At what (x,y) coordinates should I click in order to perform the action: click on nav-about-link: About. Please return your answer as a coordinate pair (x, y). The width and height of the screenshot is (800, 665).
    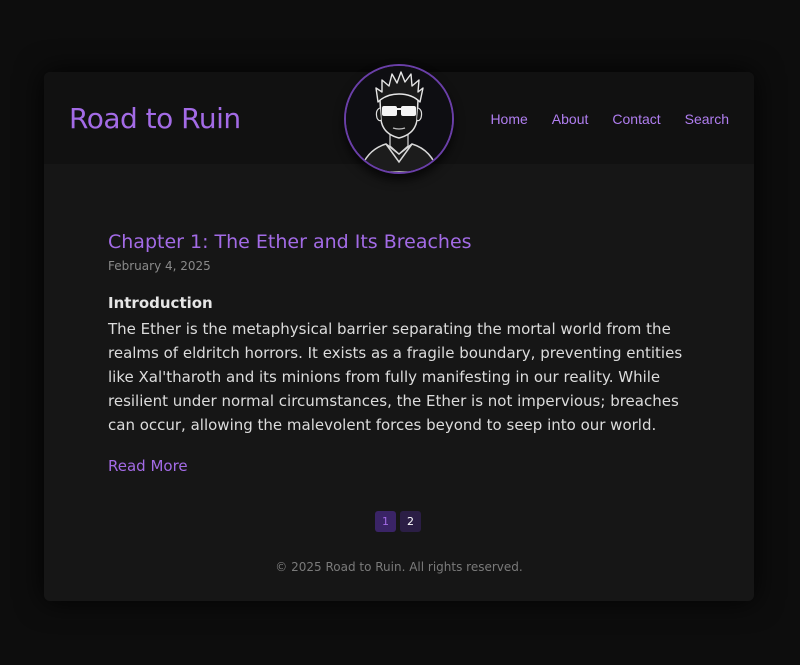
    Looking at the image, I should click on (570, 119).